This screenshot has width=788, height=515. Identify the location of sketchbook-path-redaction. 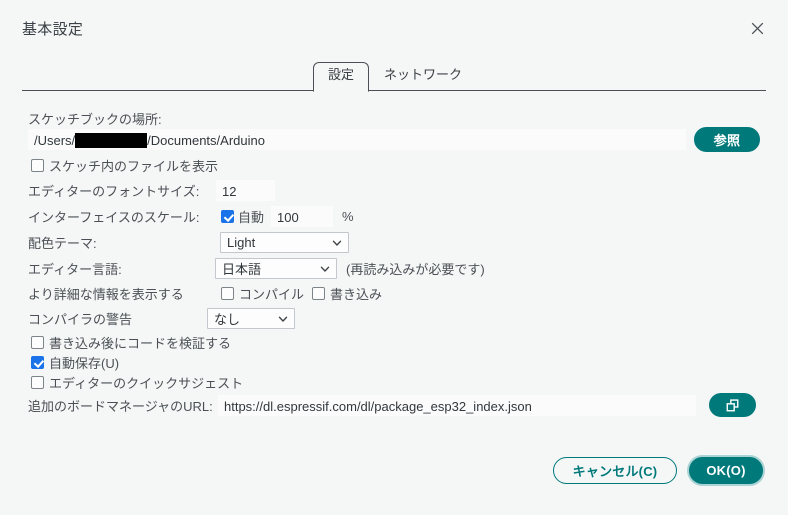
(111, 140).